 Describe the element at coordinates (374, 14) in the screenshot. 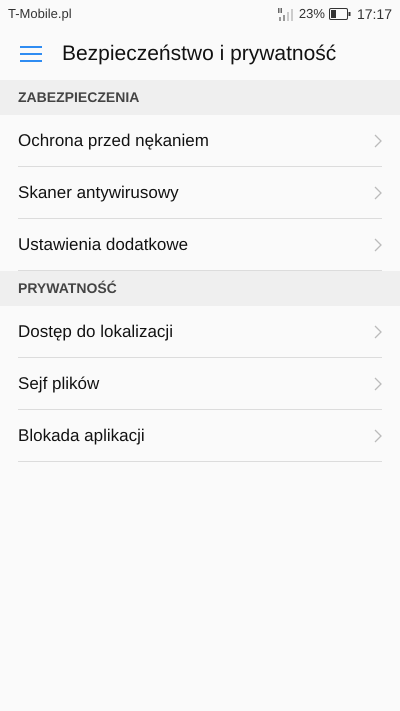

I see `status-time: 17:17` at that location.